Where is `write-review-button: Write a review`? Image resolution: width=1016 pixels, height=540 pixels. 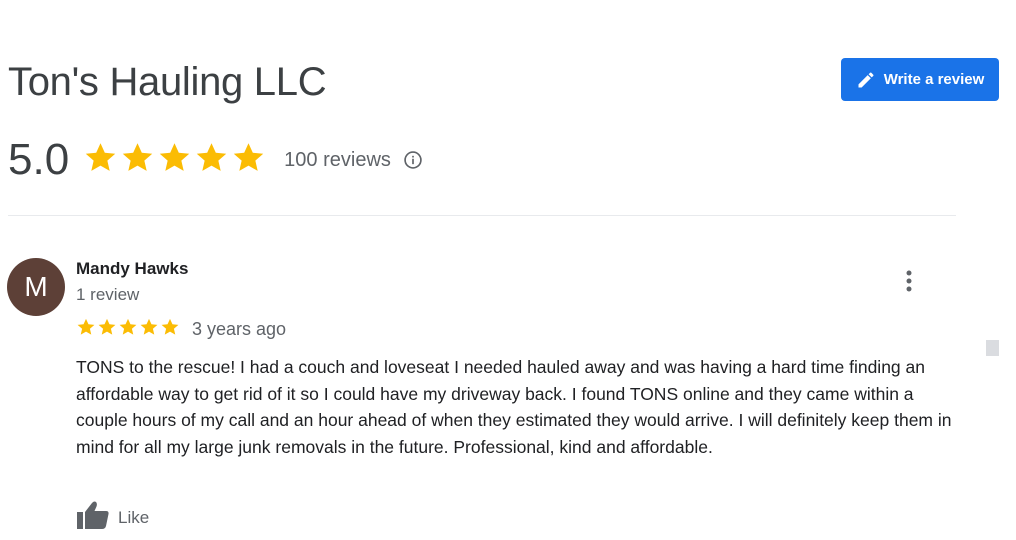 write-review-button: Write a review is located at coordinates (920, 79).